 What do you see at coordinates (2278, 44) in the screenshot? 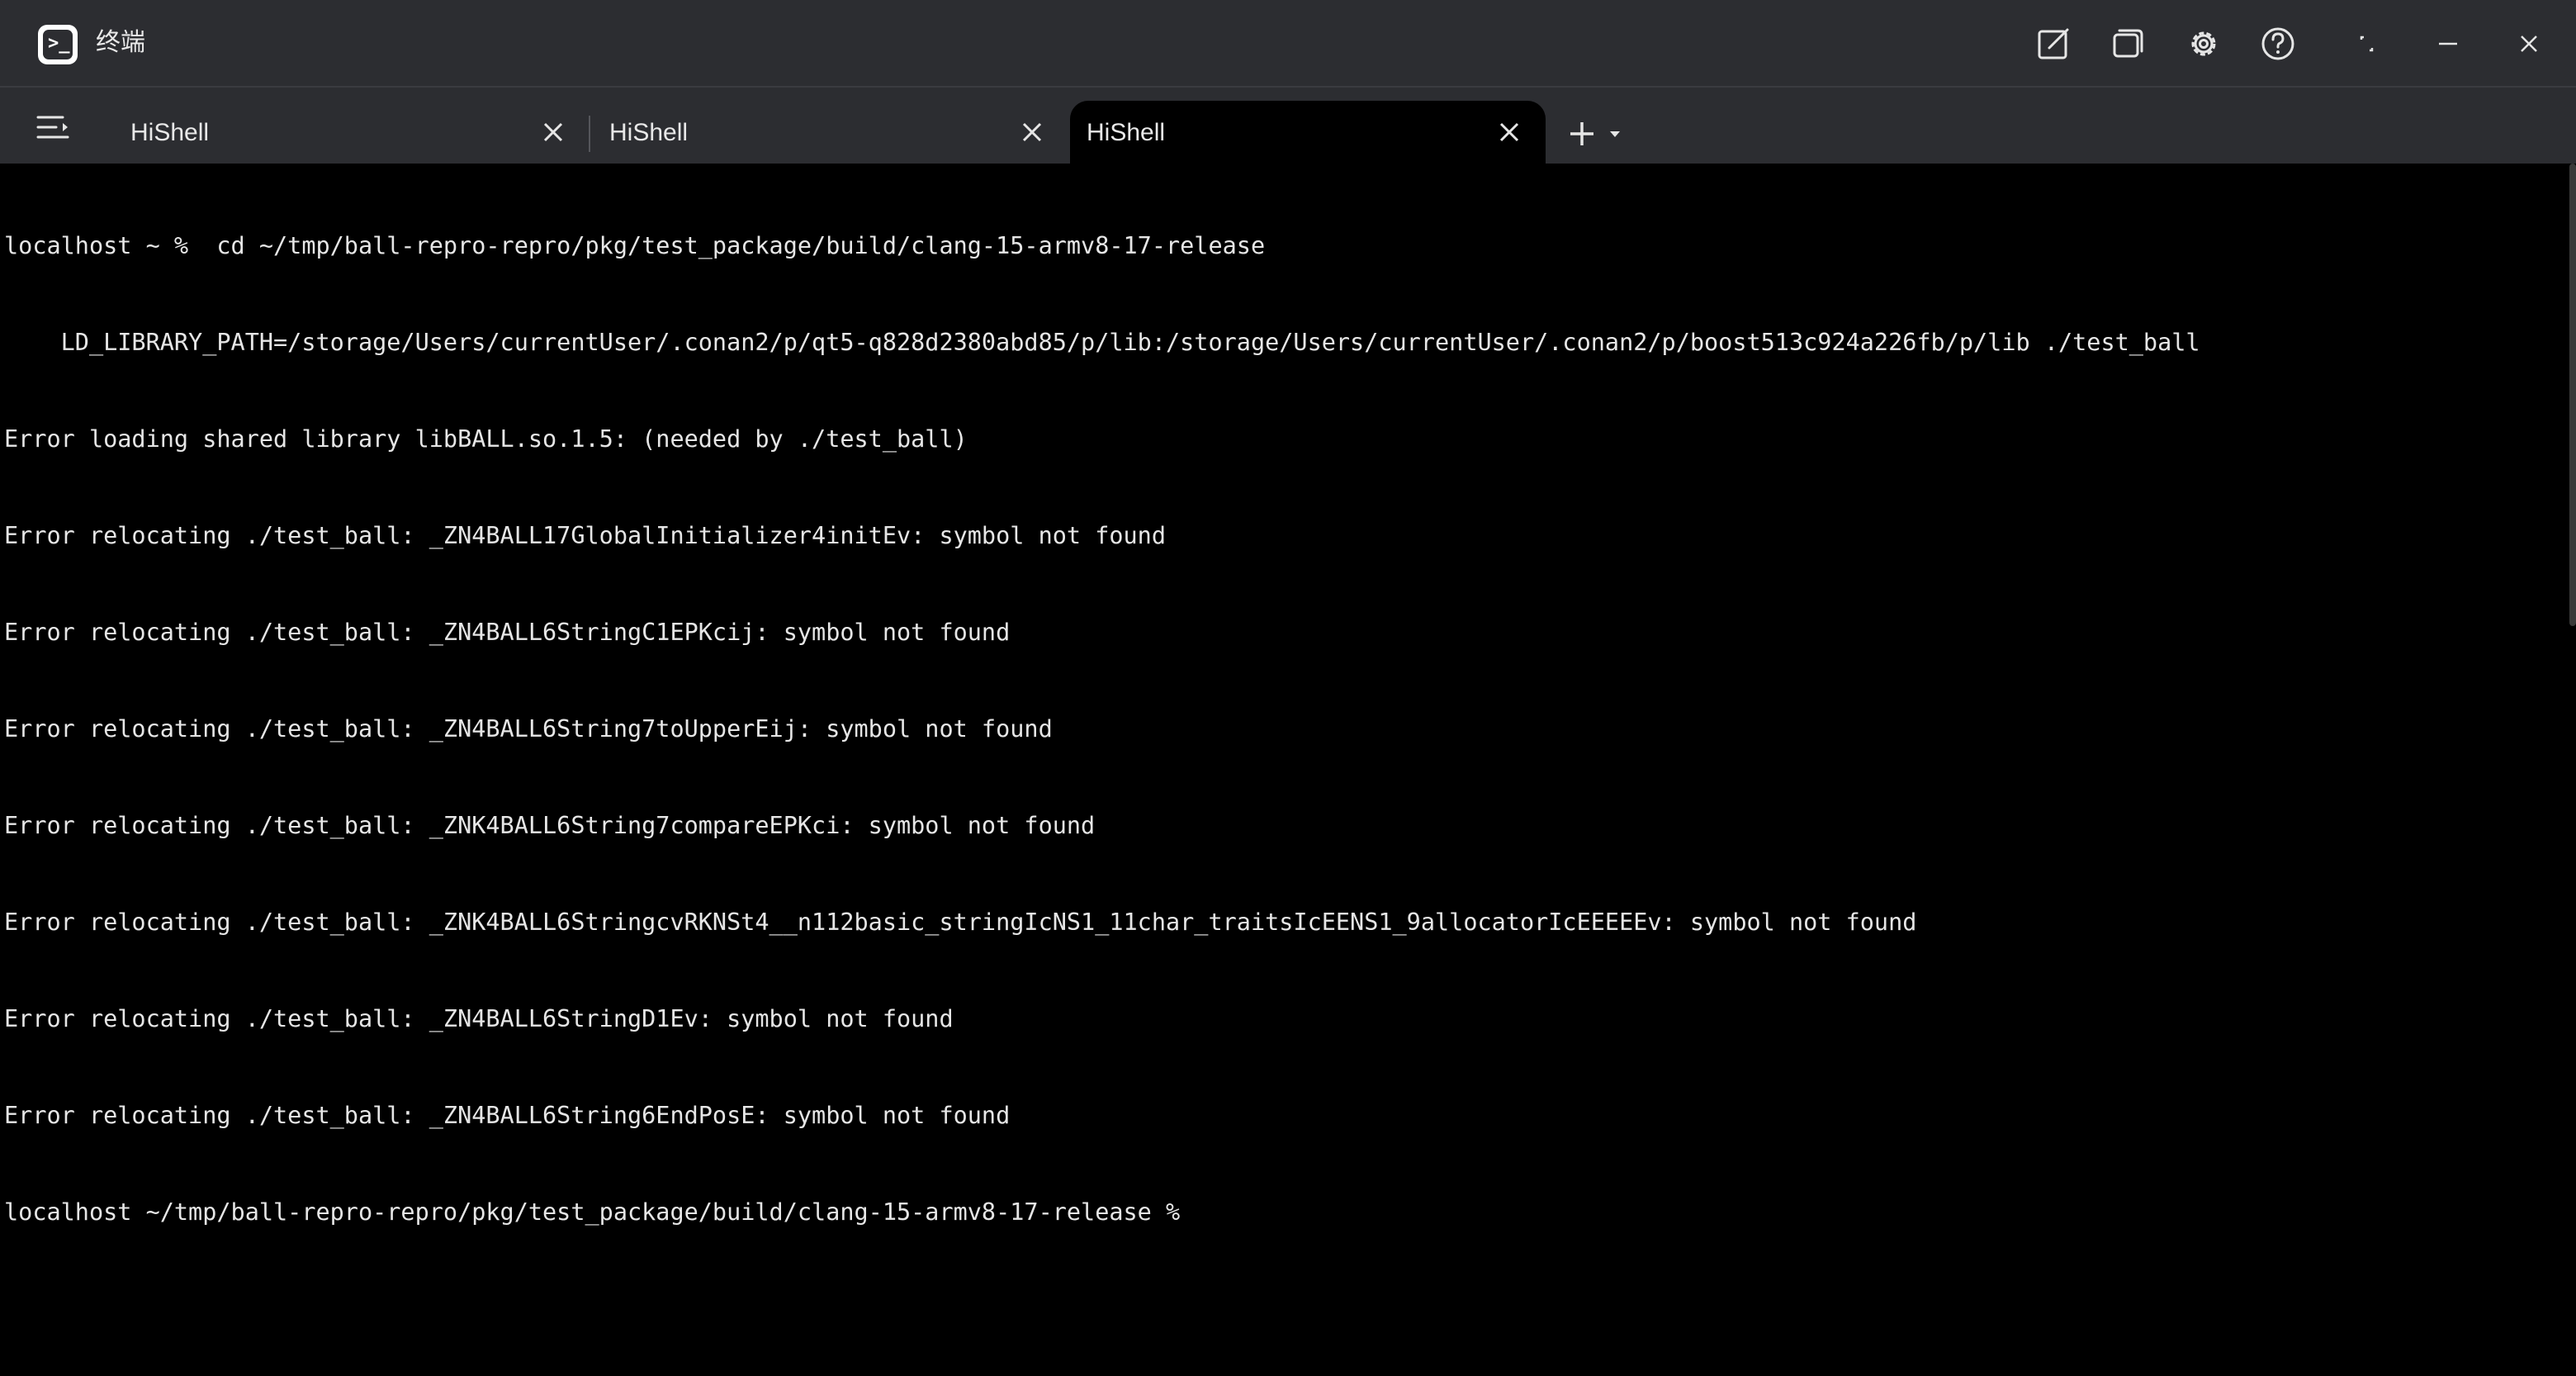
I see `help-icon` at bounding box center [2278, 44].